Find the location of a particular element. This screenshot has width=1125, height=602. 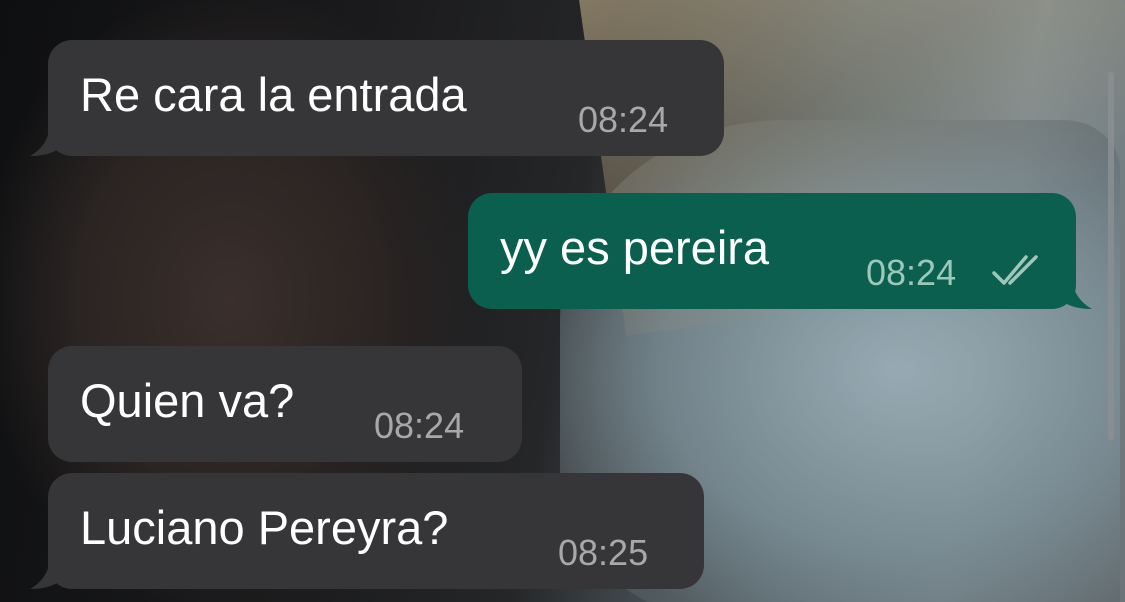

double-check-read-icon is located at coordinates (1015, 270).